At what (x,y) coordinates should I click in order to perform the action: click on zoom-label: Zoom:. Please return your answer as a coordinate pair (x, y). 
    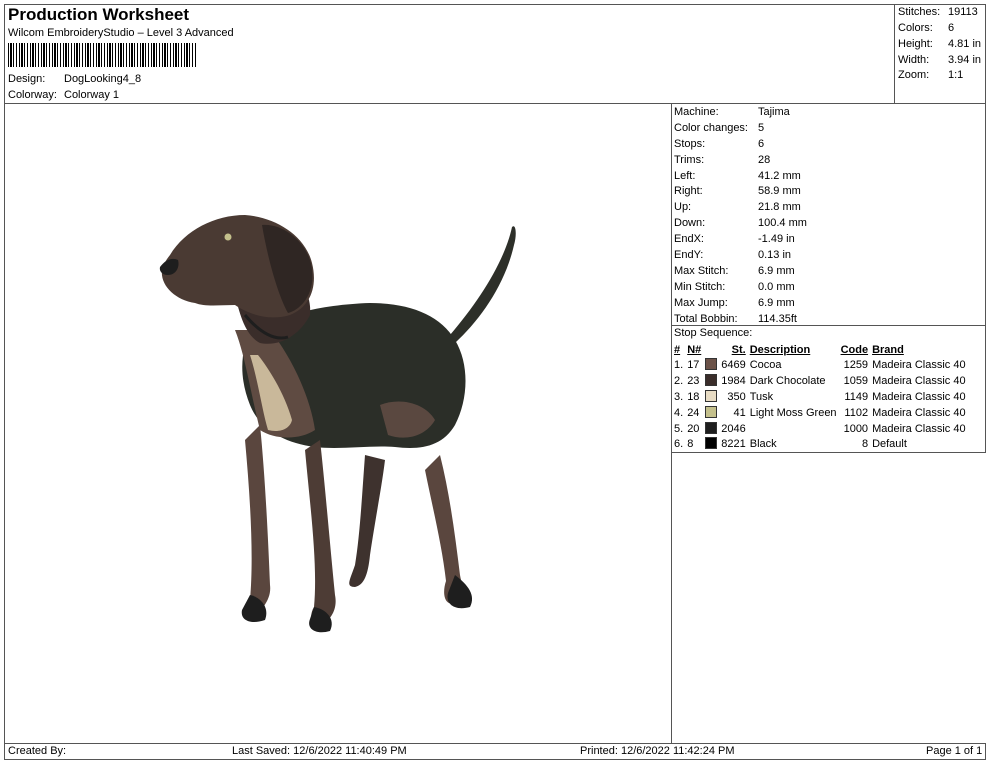
    Looking at the image, I should click on (914, 75).